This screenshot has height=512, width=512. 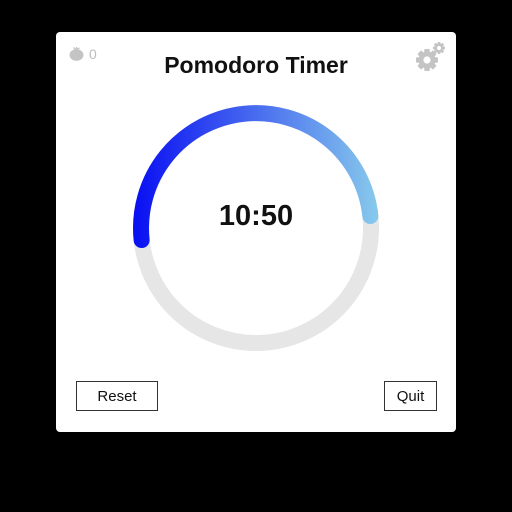 What do you see at coordinates (117, 396) in the screenshot?
I see `reset-button: Reset` at bounding box center [117, 396].